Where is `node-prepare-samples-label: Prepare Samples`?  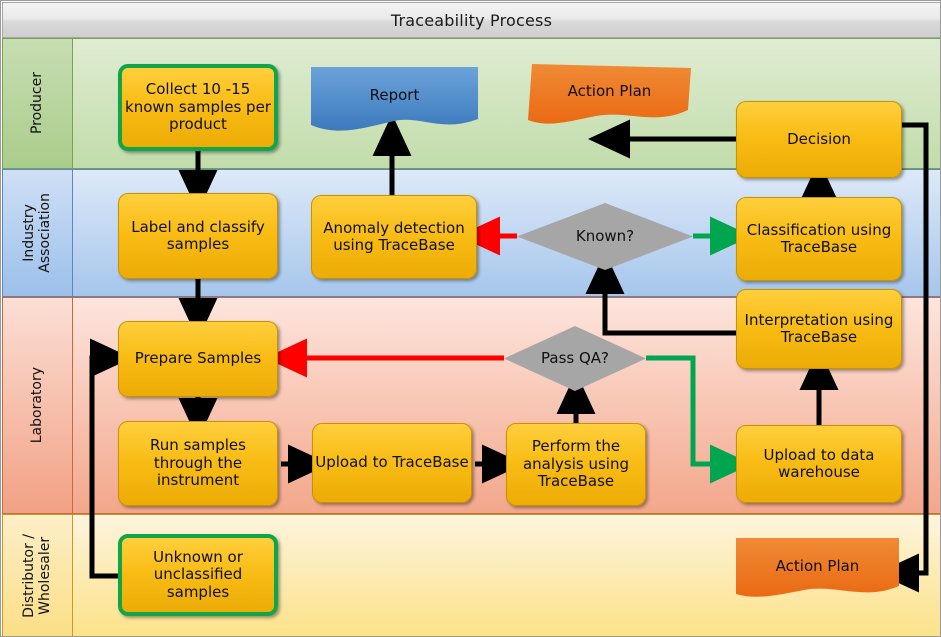
node-prepare-samples-label: Prepare Samples is located at coordinates (198, 358).